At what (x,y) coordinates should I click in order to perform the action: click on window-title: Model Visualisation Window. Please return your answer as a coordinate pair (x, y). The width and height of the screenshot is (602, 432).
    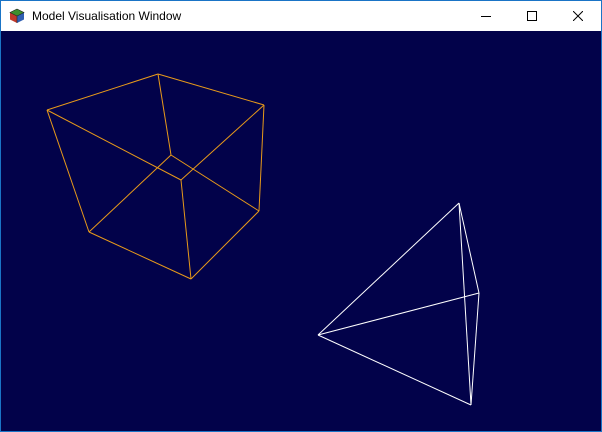
    Looking at the image, I should click on (107, 16).